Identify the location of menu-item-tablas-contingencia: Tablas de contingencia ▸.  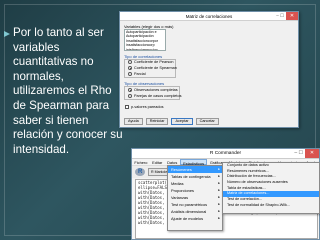
(195, 176).